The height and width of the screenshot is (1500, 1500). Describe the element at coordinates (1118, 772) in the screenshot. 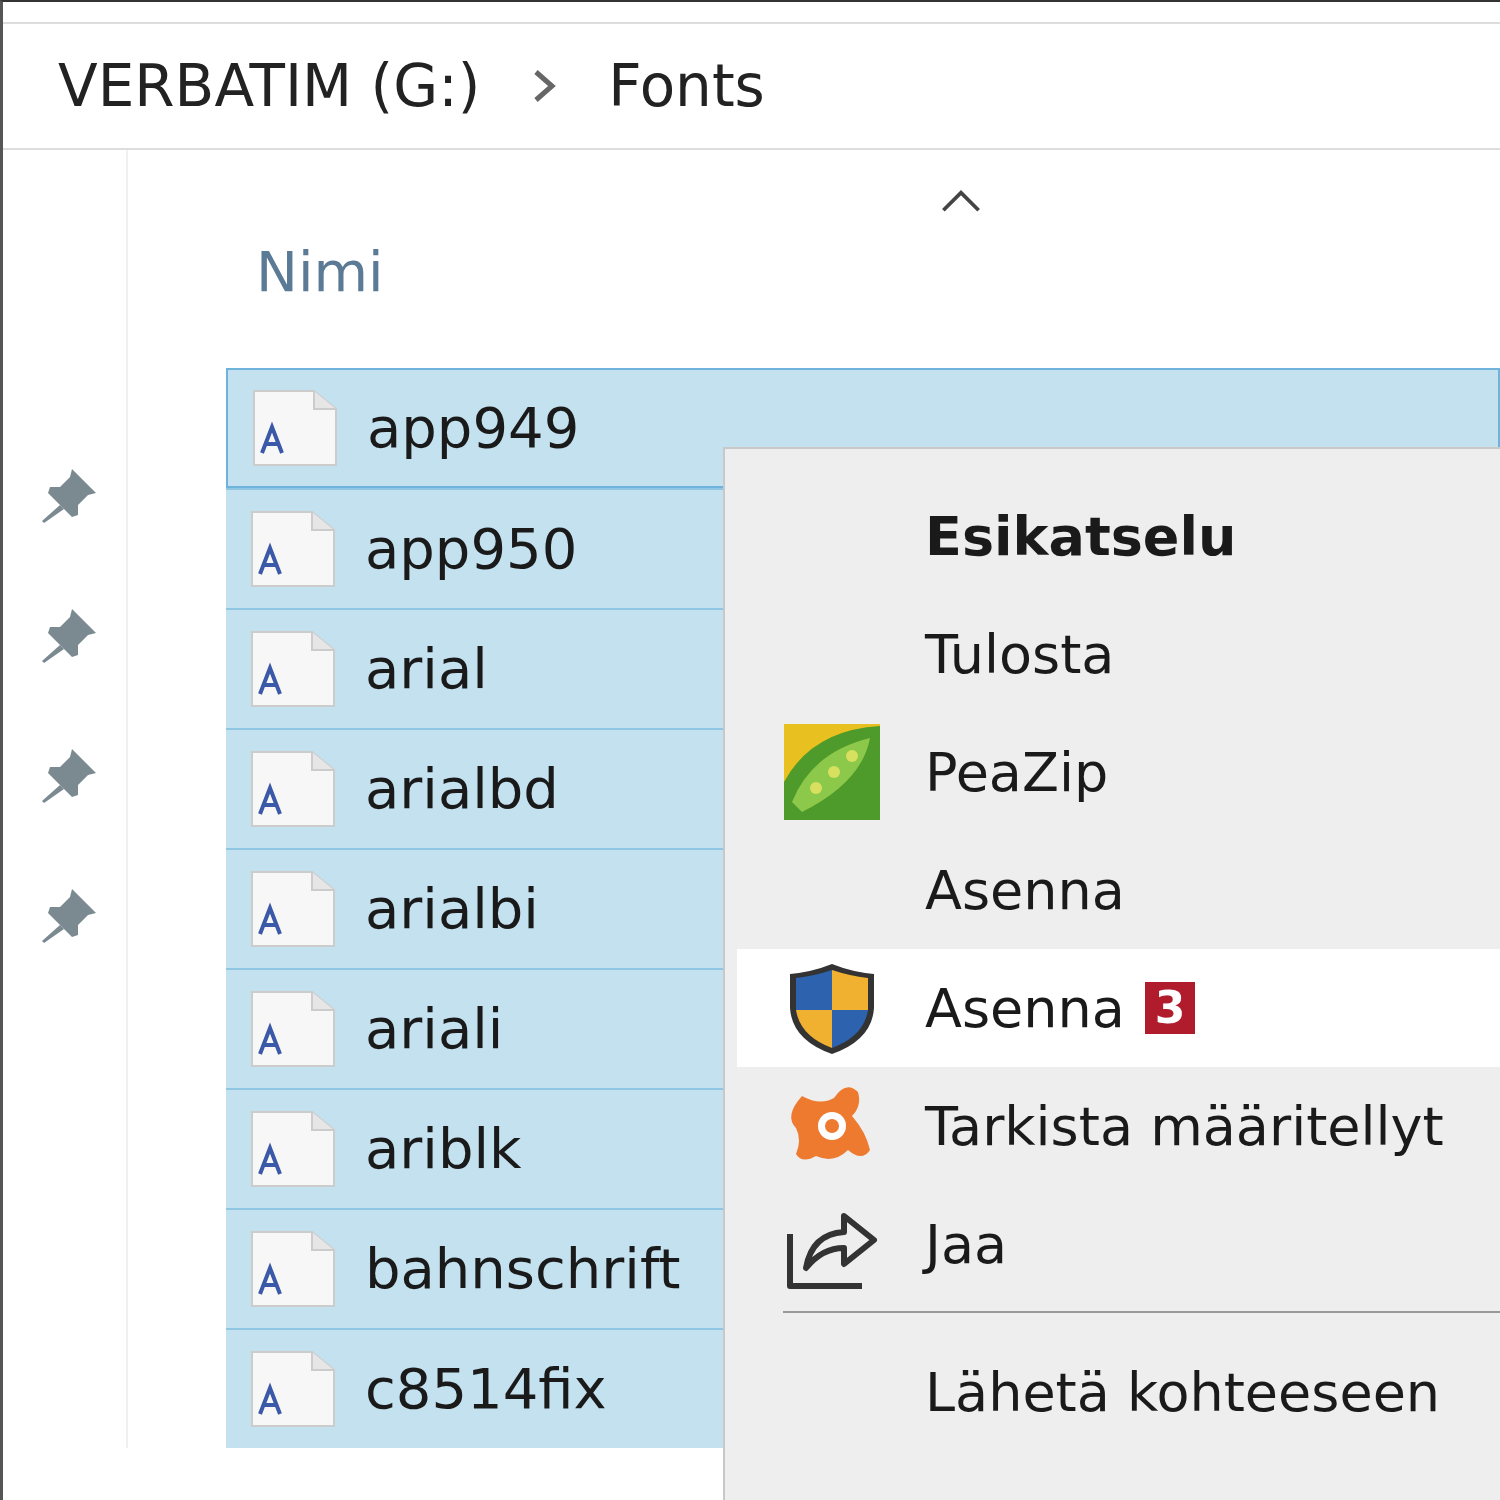

I see `menu-item: PeaZip` at that location.